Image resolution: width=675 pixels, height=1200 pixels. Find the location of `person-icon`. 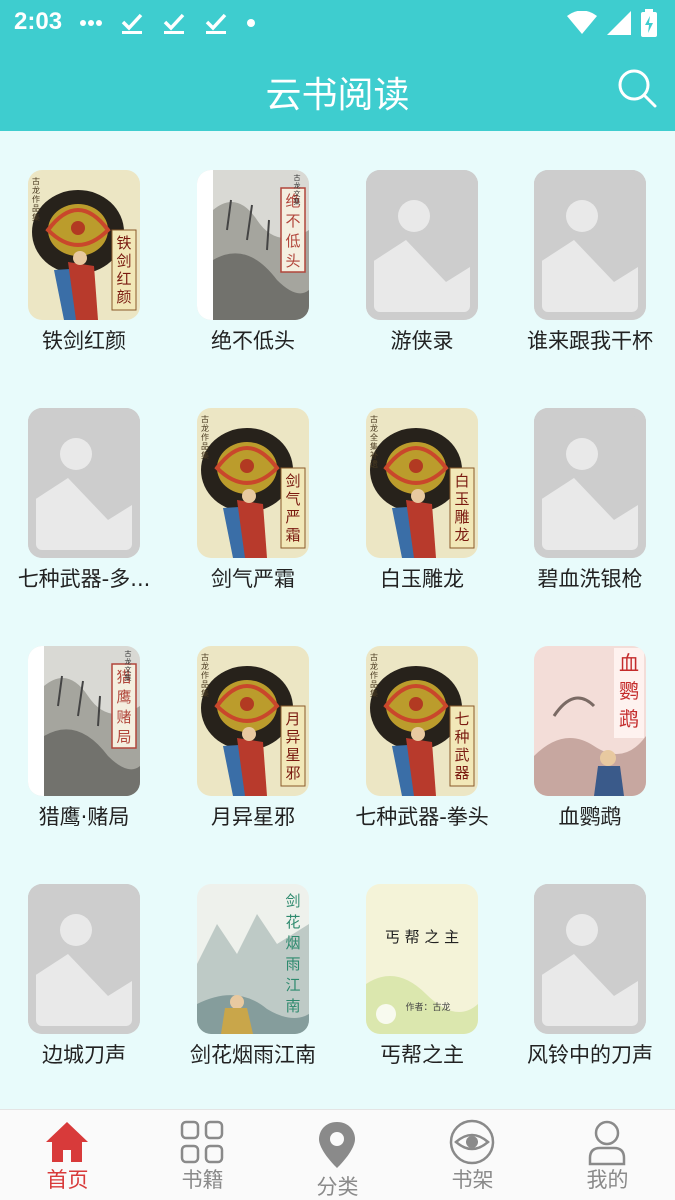

person-icon is located at coordinates (607, 1143).